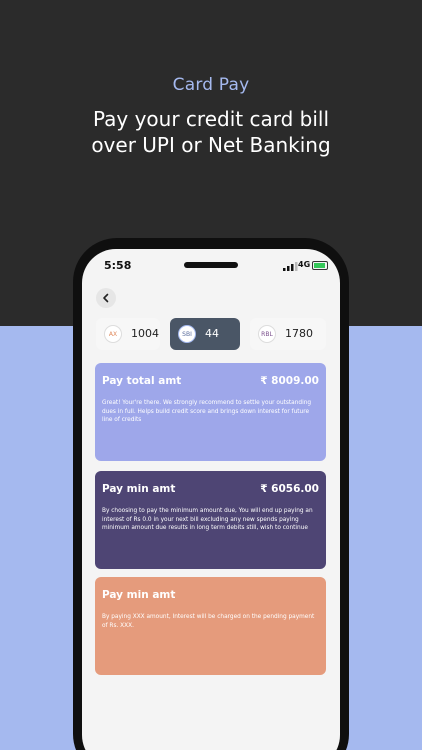  What do you see at coordinates (187, 334) in the screenshot?
I see `bank-logo-icon: SBI` at bounding box center [187, 334].